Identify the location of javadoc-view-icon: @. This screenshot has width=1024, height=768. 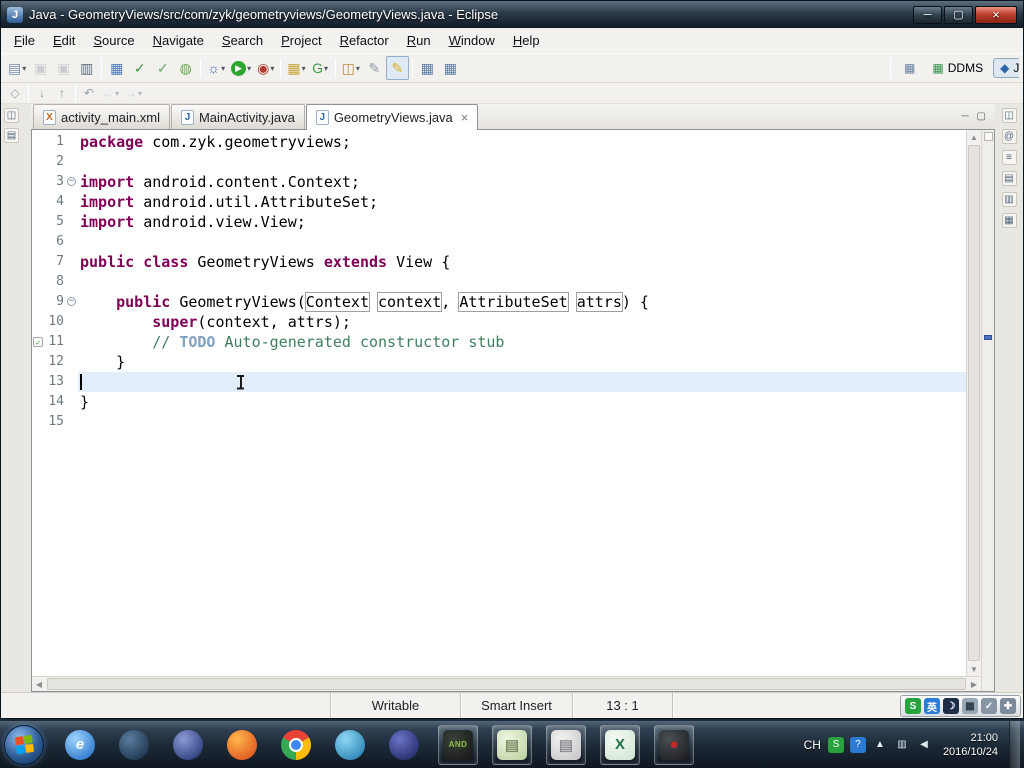
(1009, 136).